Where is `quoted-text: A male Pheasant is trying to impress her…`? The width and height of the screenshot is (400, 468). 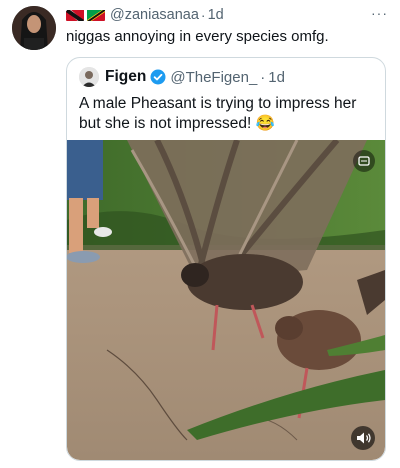 quoted-text: A male Pheasant is trying to impress her… is located at coordinates (218, 113).